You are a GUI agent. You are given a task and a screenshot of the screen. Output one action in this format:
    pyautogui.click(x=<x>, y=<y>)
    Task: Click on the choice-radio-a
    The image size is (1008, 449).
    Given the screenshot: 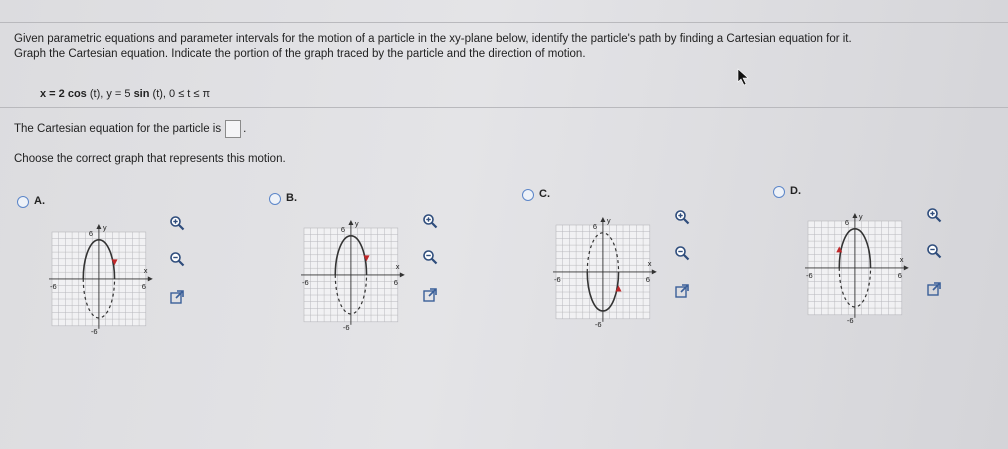 What is the action you would take?
    pyautogui.click(x=23, y=202)
    